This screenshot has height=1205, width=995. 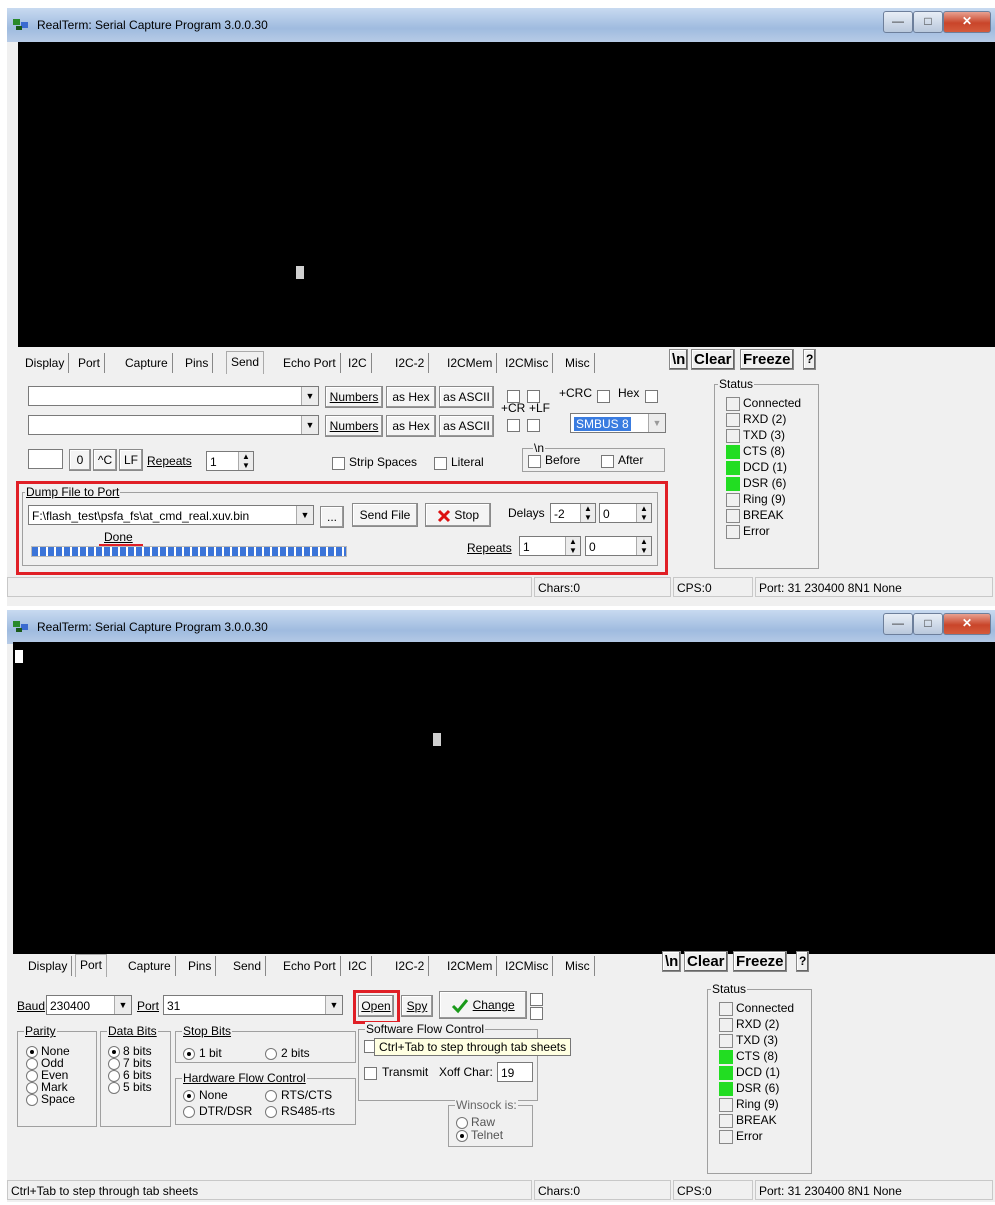 What do you see at coordinates (573, 513) in the screenshot?
I see `delay-spinner-1: -2 ▲ ▼` at bounding box center [573, 513].